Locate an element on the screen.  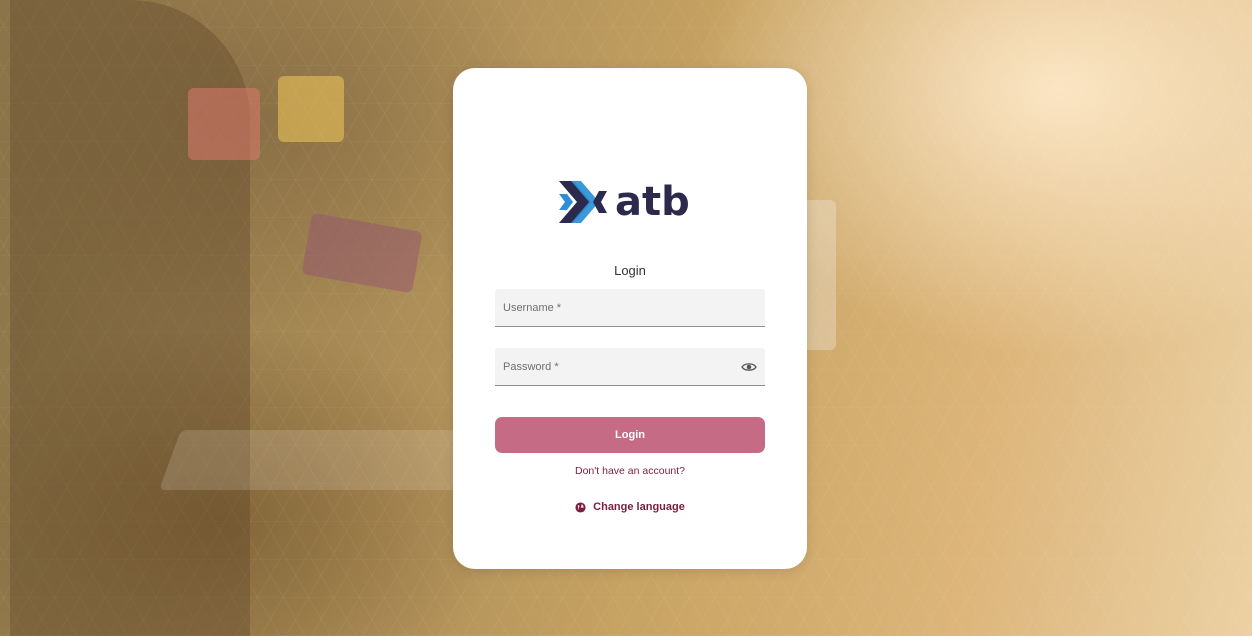
login-button: Login is located at coordinates (630, 435).